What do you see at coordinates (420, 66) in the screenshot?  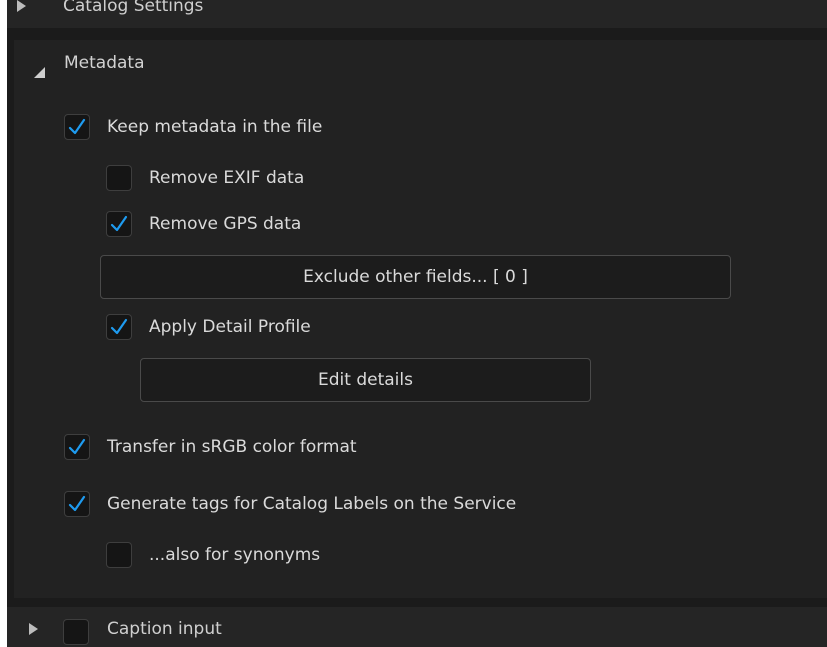 I see `metadata-section-header: Metadata` at bounding box center [420, 66].